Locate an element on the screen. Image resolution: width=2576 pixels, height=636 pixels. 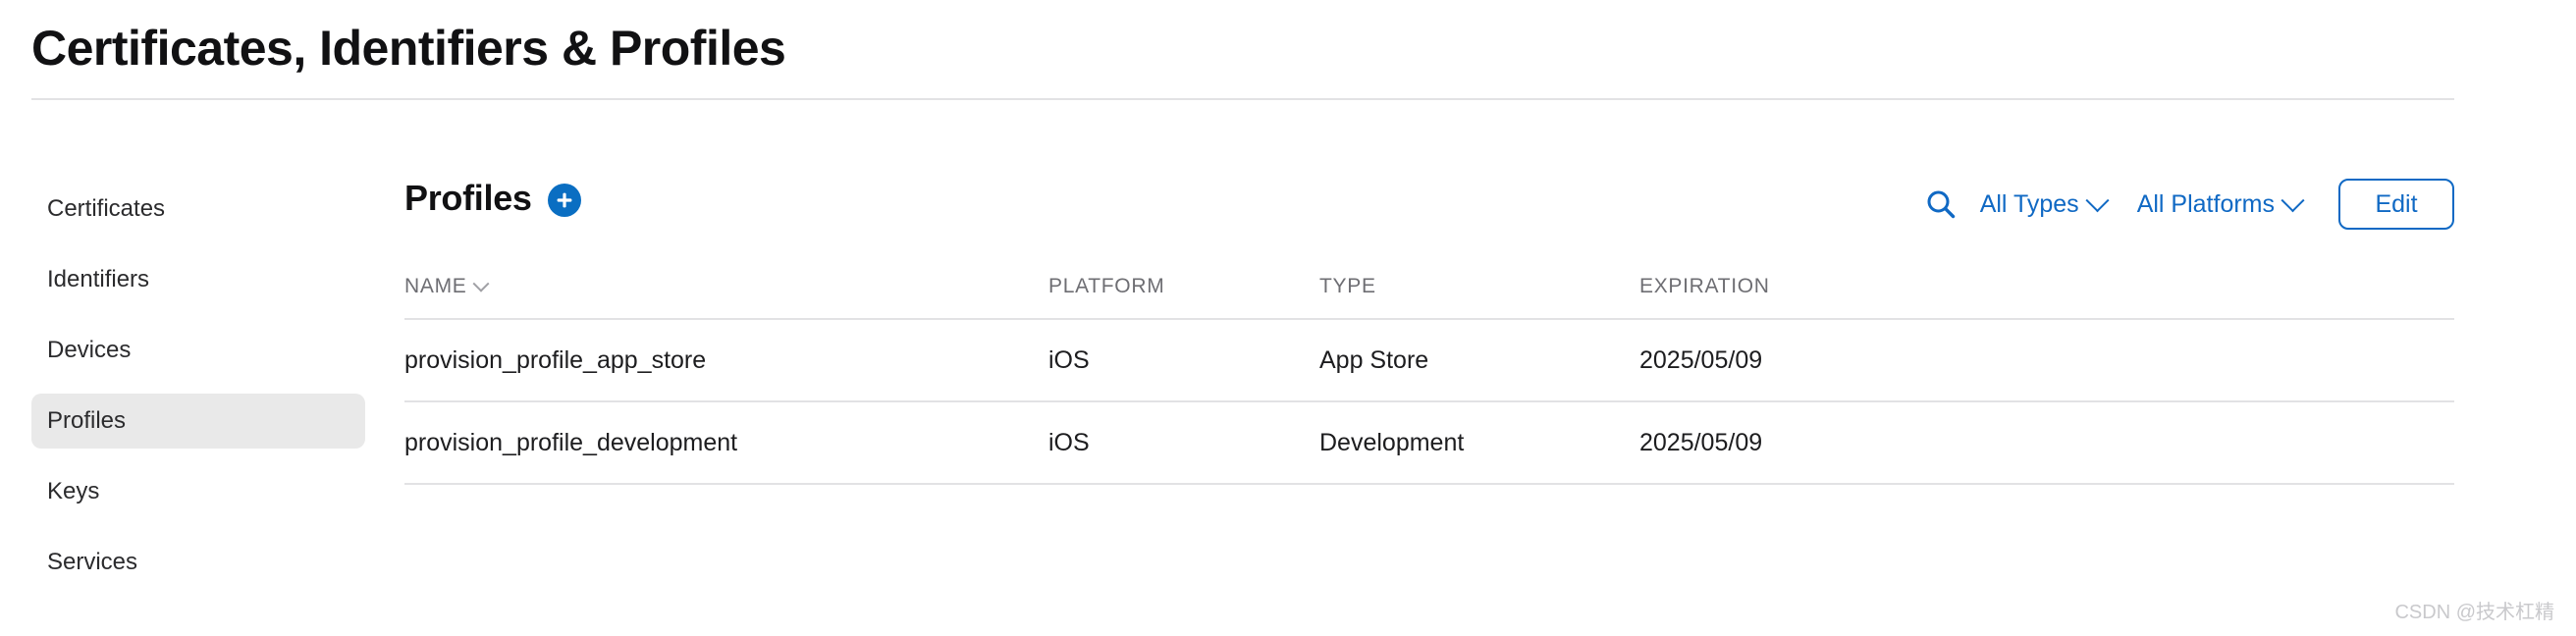
sidebar-item-services: Services is located at coordinates (198, 562).